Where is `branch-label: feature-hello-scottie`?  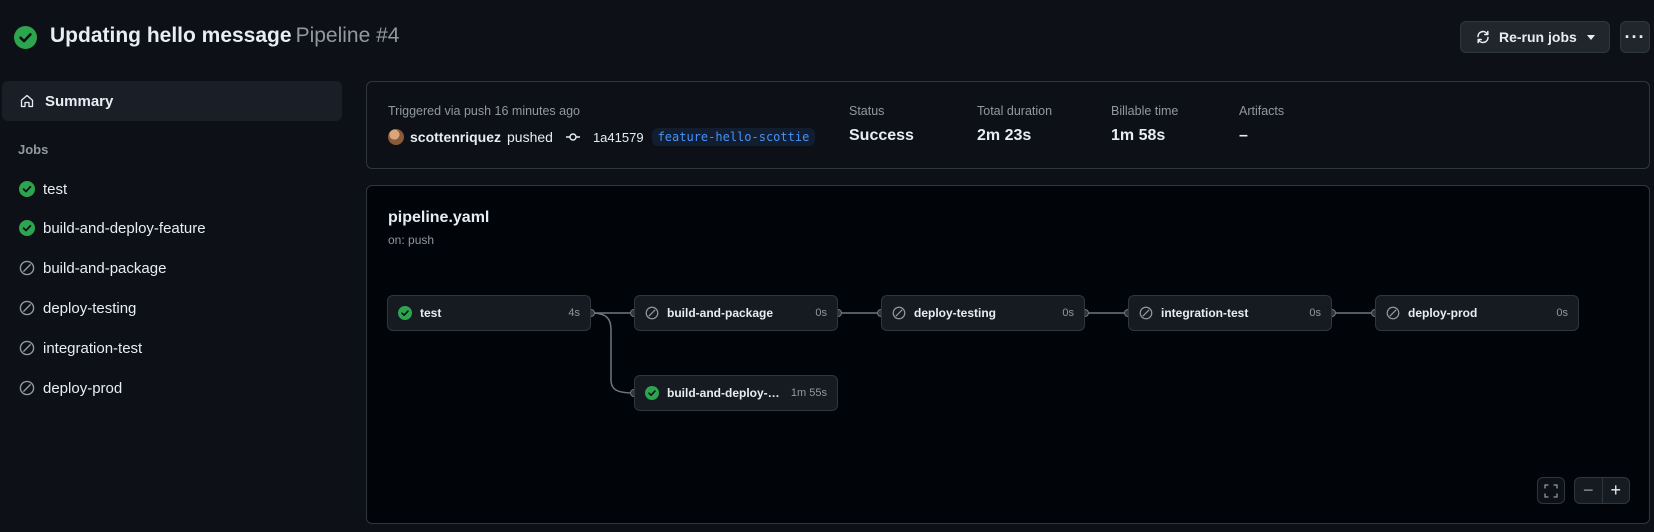 branch-label: feature-hello-scottie is located at coordinates (733, 137).